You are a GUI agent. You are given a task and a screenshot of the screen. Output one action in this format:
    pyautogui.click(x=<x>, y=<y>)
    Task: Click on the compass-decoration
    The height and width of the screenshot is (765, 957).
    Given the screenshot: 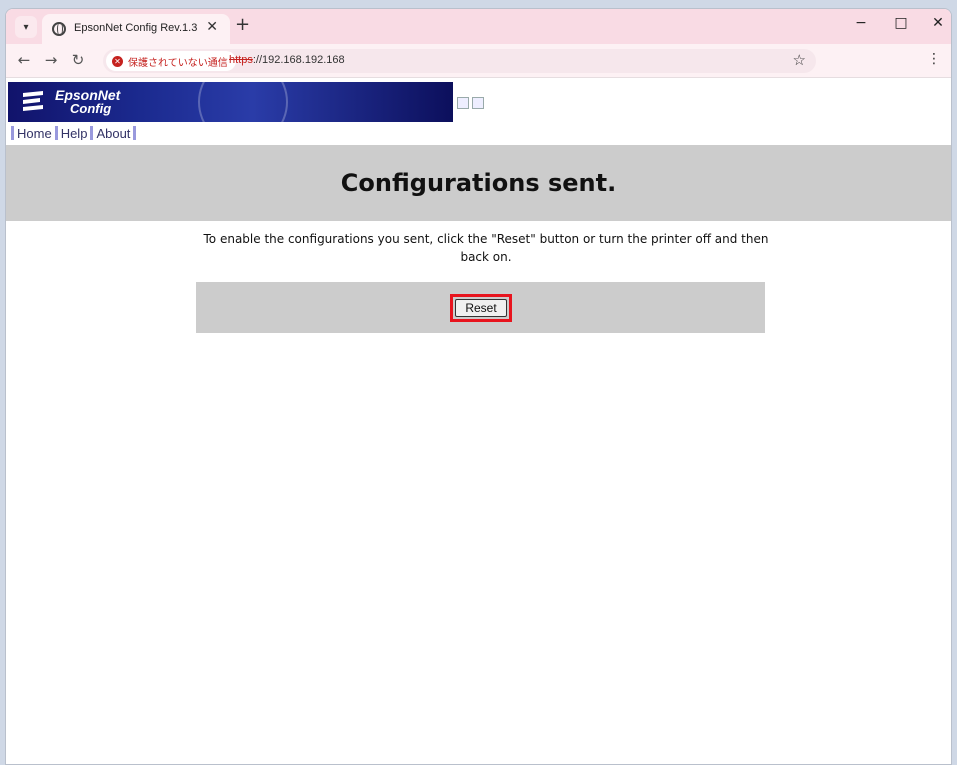 What is the action you would take?
    pyautogui.click(x=243, y=102)
    